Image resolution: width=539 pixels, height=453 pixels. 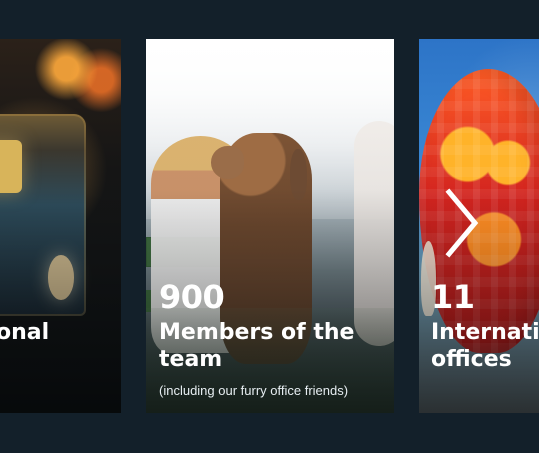 What do you see at coordinates (485, 346) in the screenshot?
I see `stat-headline: Internati offices` at bounding box center [485, 346].